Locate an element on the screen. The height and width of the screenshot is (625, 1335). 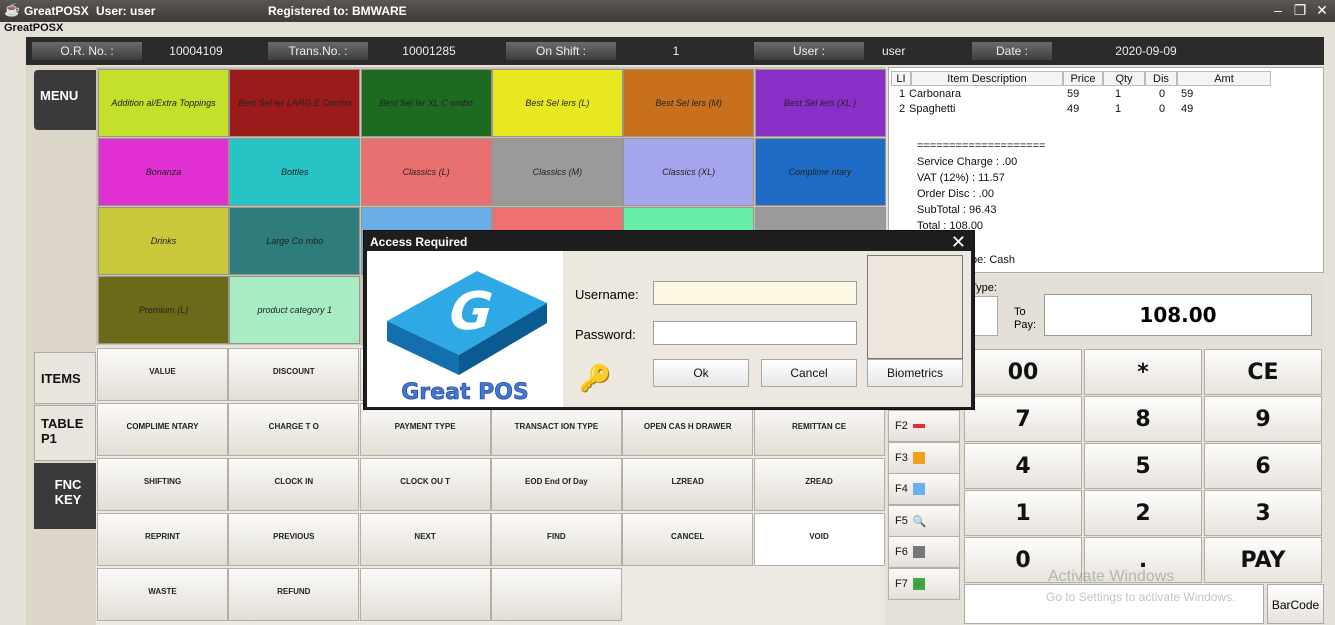
receipt-amt: 49 is located at coordinates (1187, 109).